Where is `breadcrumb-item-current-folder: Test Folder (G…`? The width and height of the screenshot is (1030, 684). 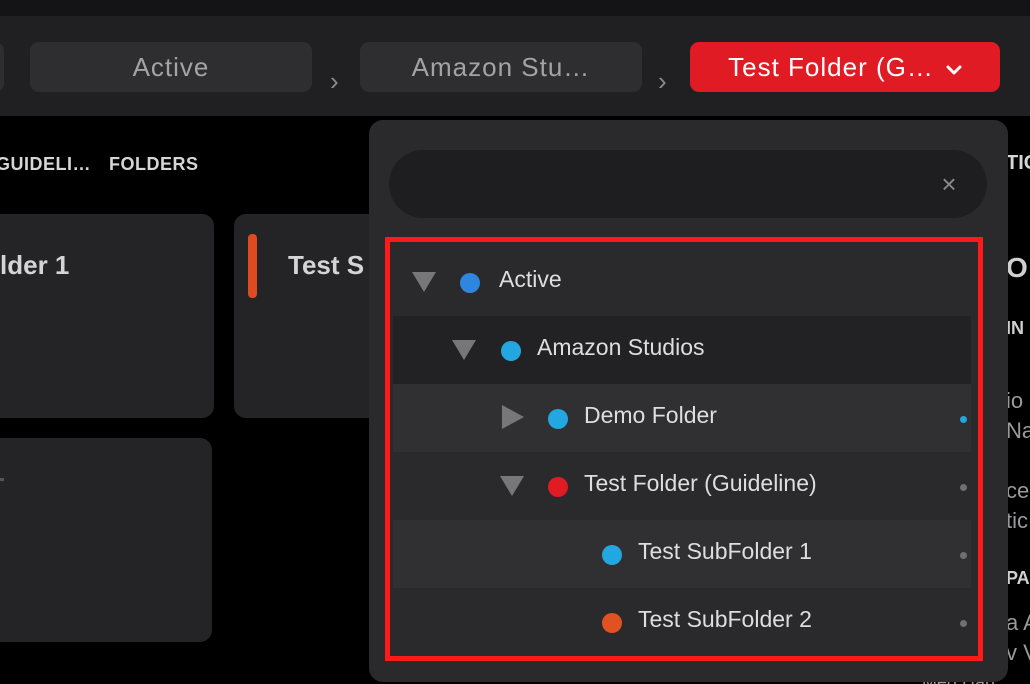 breadcrumb-item-current-folder: Test Folder (G… is located at coordinates (845, 67).